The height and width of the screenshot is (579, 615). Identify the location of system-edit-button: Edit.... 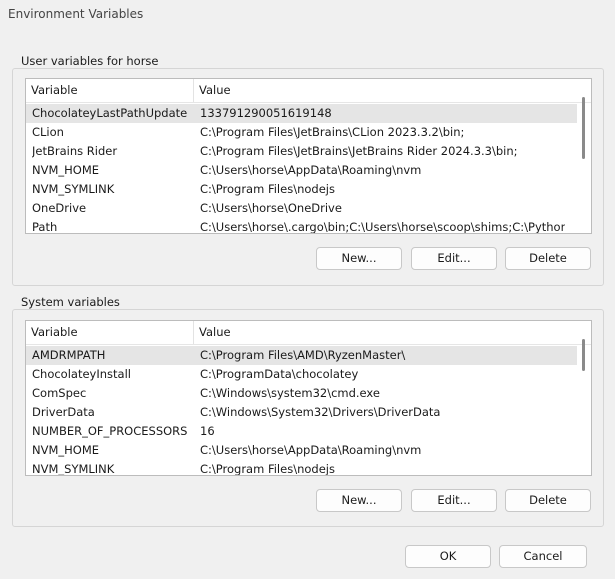
(454, 500).